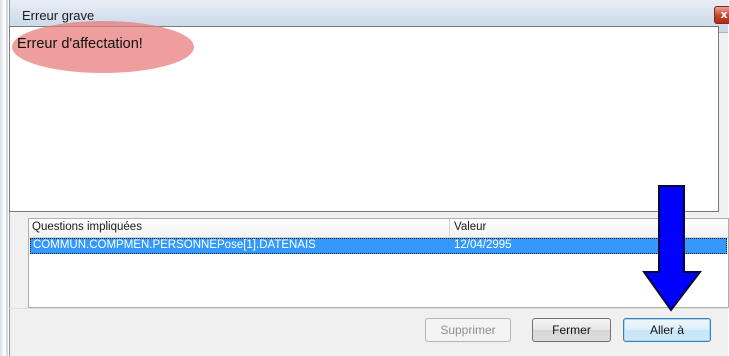  I want to click on down-arrow-icon, so click(672, 248).